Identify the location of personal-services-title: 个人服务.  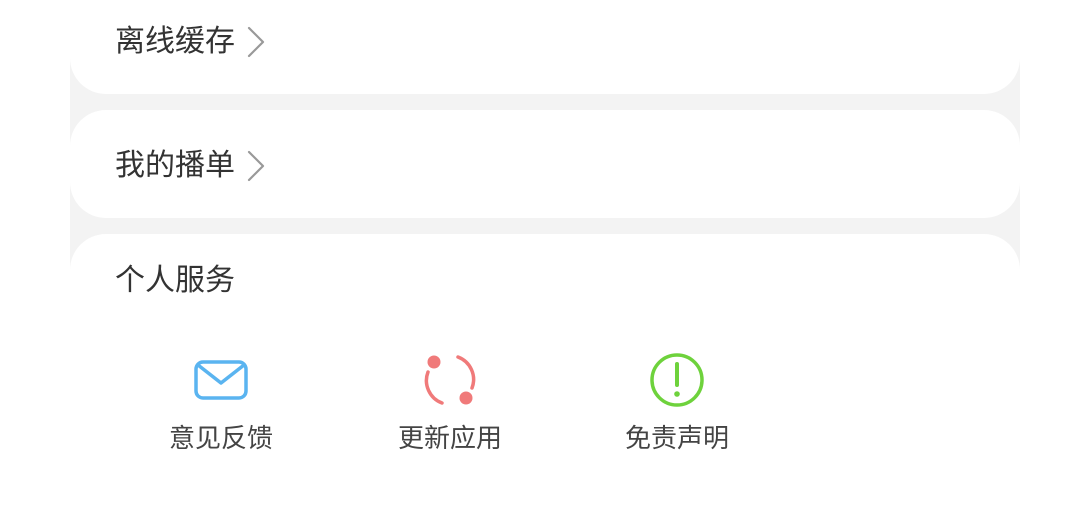
(175, 280).